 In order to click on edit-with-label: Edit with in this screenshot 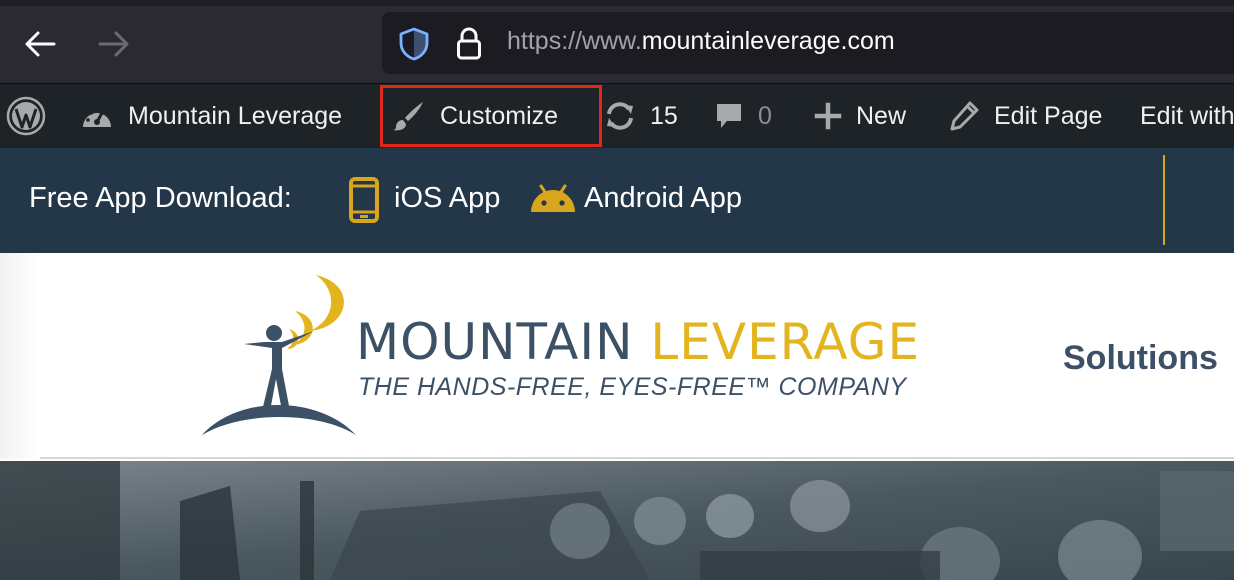, I will do `click(1187, 115)`.